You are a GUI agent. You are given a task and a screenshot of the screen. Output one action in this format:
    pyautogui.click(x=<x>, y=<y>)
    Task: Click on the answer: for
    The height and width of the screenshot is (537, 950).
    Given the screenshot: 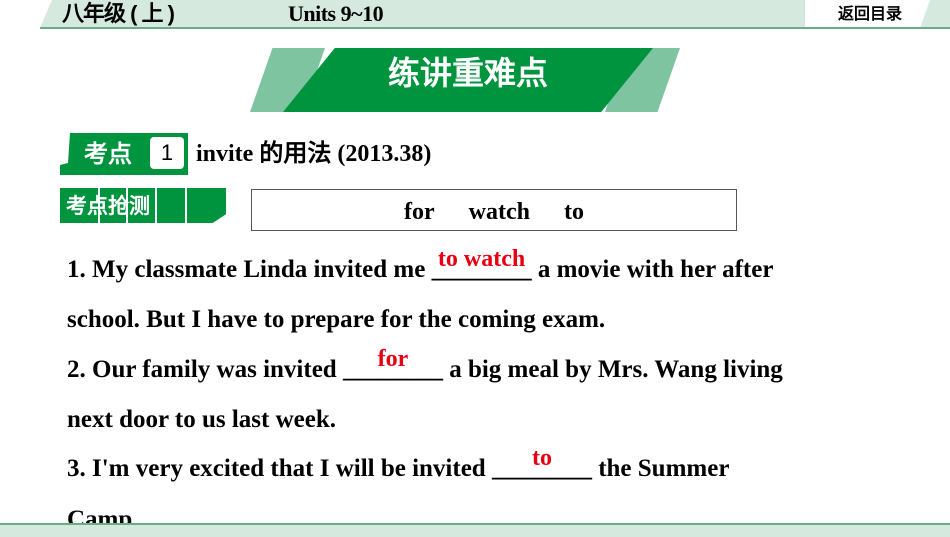 What is the action you would take?
    pyautogui.click(x=393, y=359)
    